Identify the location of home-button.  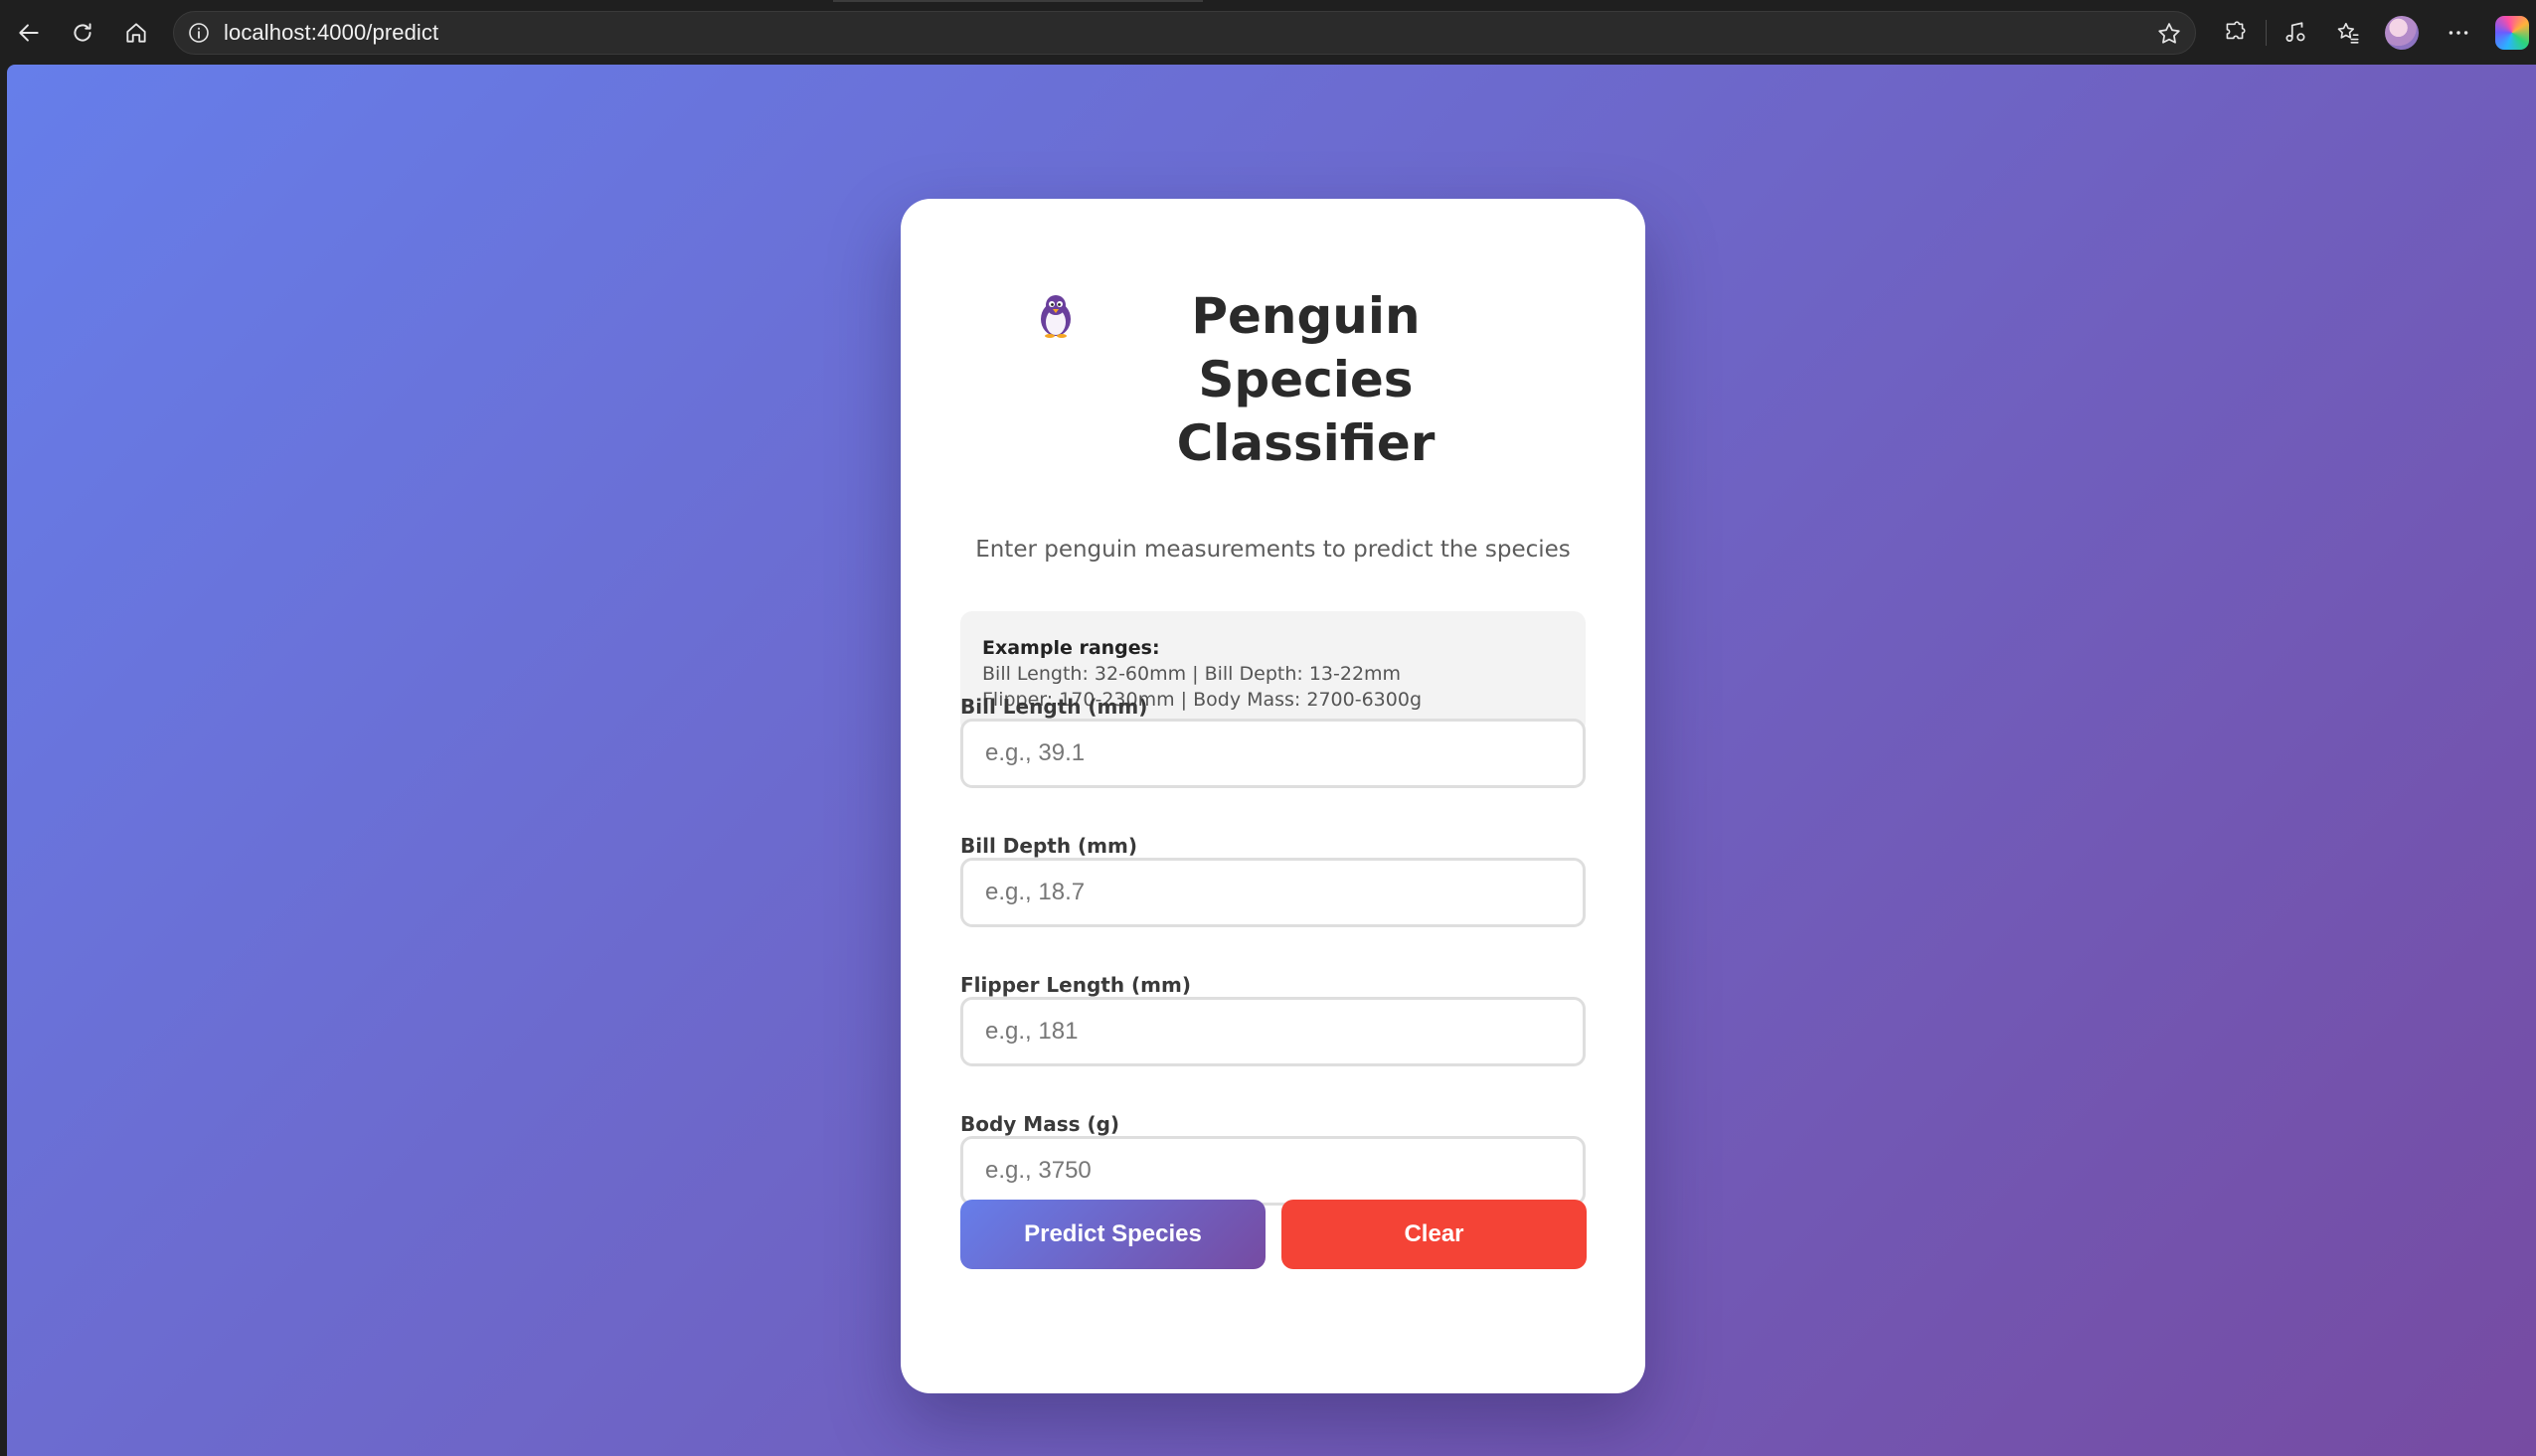
(136, 33).